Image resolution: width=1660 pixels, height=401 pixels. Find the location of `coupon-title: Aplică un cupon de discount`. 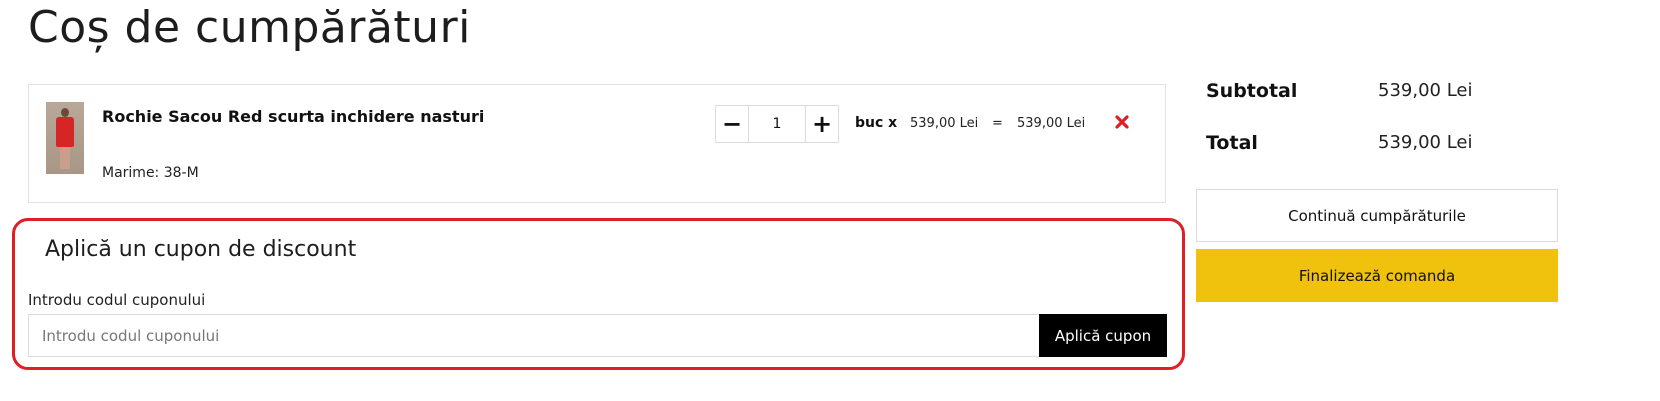

coupon-title: Aplică un cupon de discount is located at coordinates (201, 249).